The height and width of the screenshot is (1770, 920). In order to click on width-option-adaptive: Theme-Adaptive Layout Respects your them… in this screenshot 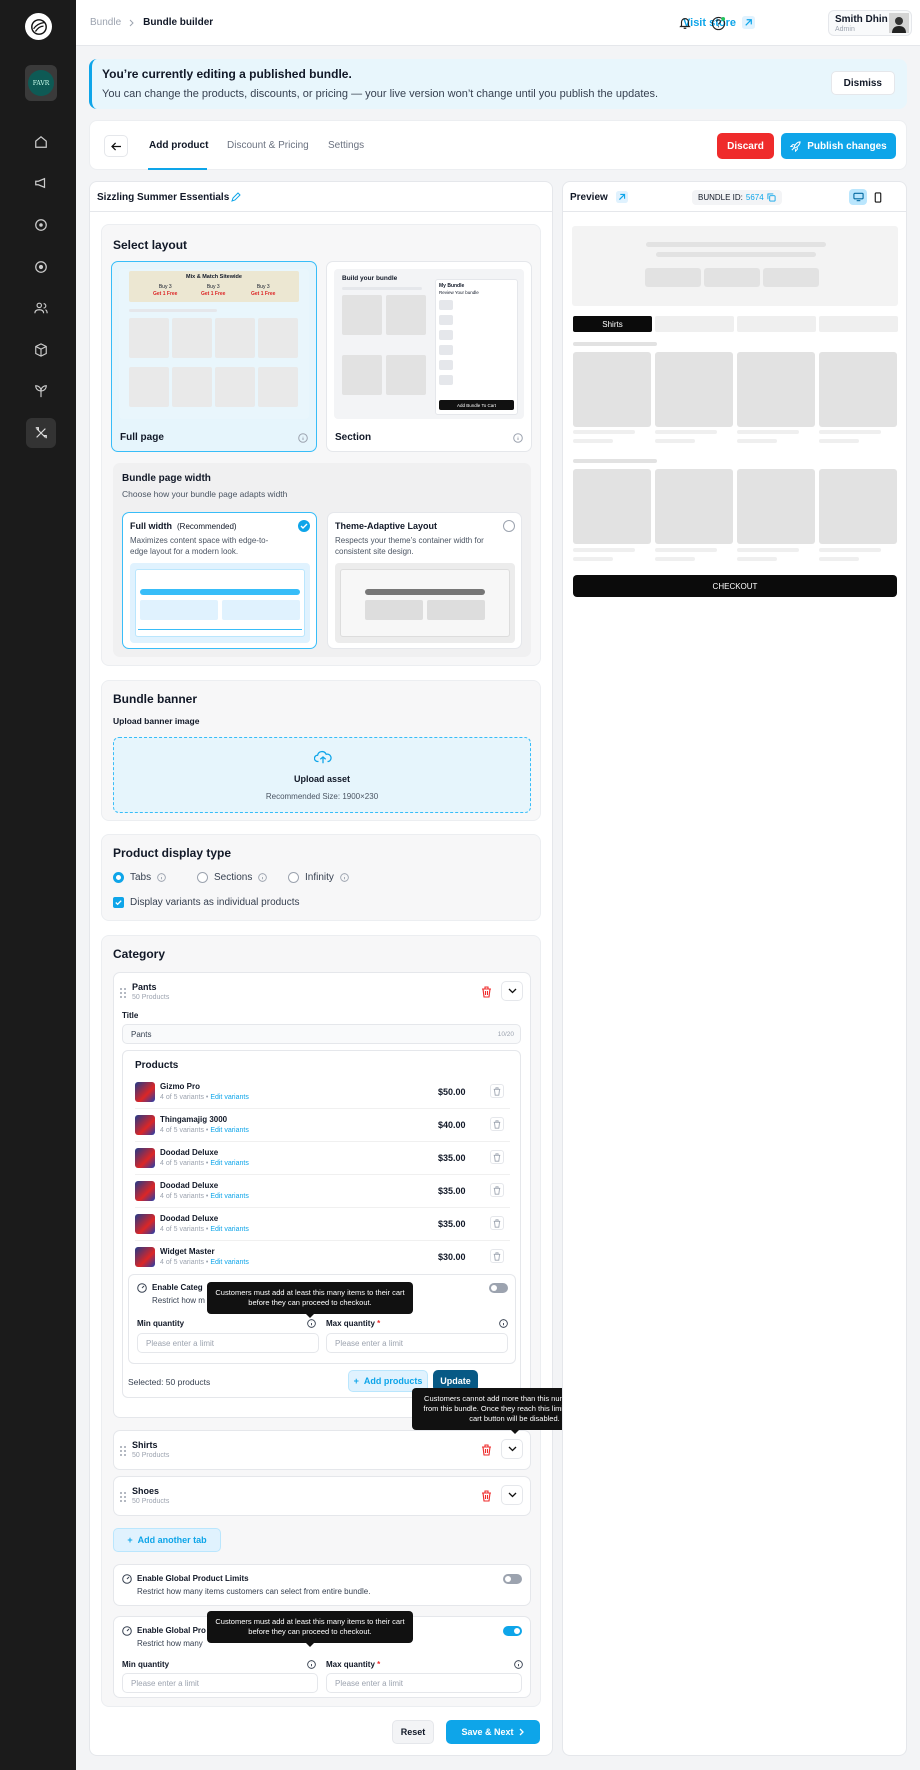, I will do `click(424, 580)`.